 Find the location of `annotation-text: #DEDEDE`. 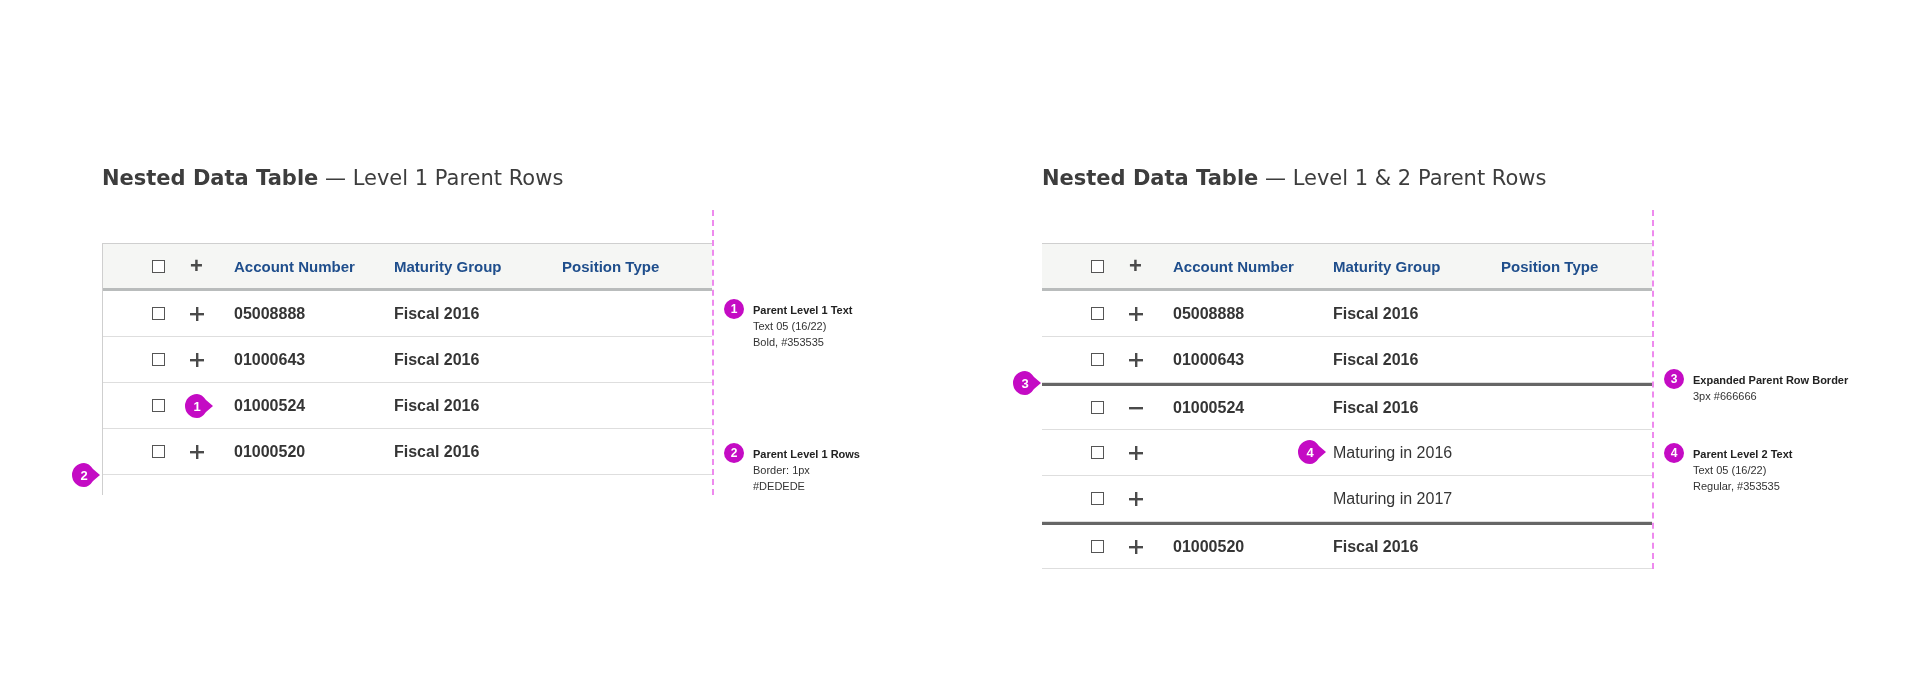

annotation-text: #DEDEDE is located at coordinates (779, 486).